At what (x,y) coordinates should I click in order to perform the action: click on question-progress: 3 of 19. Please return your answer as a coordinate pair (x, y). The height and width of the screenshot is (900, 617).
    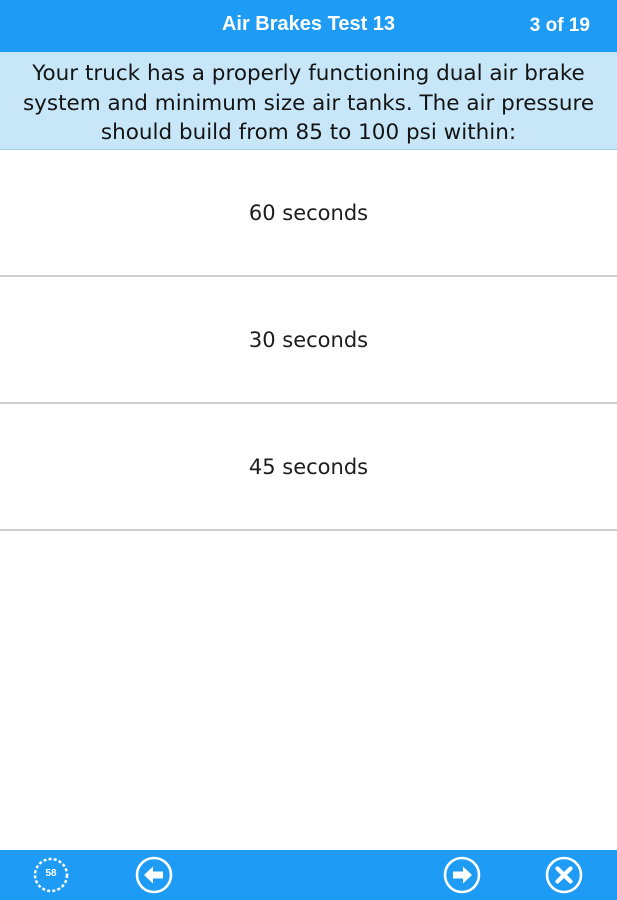
    Looking at the image, I should click on (559, 25).